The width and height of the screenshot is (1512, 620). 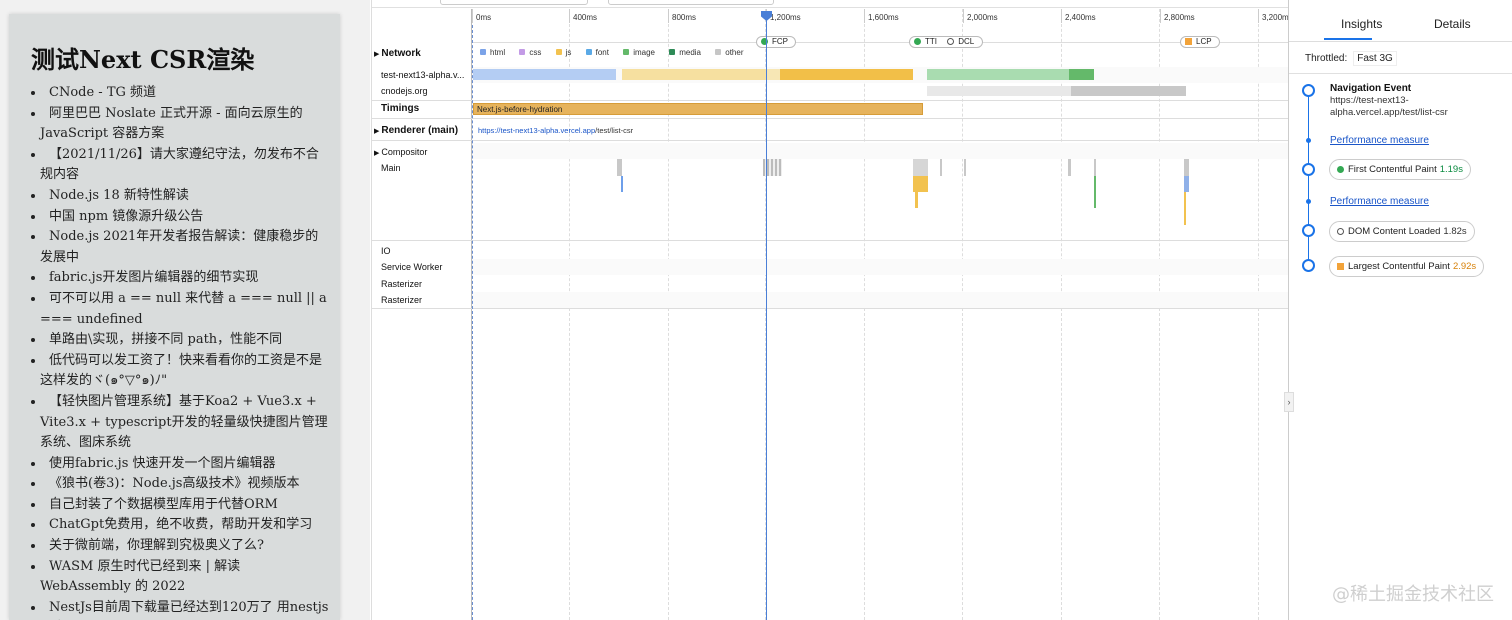 I want to click on list-item: Node.js 2021年开发者报告解读：健康稳步的发展中, so click(x=181, y=247).